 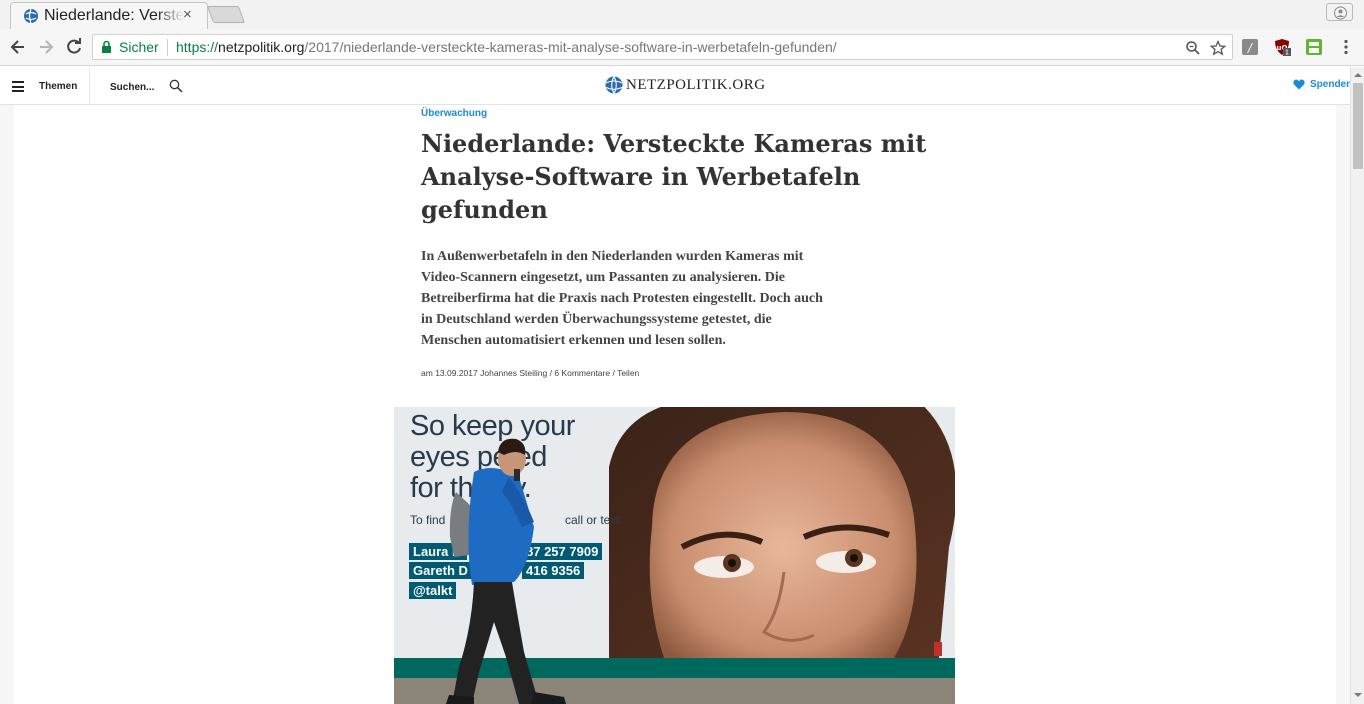 I want to click on page-scrollbar, so click(x=1357, y=385).